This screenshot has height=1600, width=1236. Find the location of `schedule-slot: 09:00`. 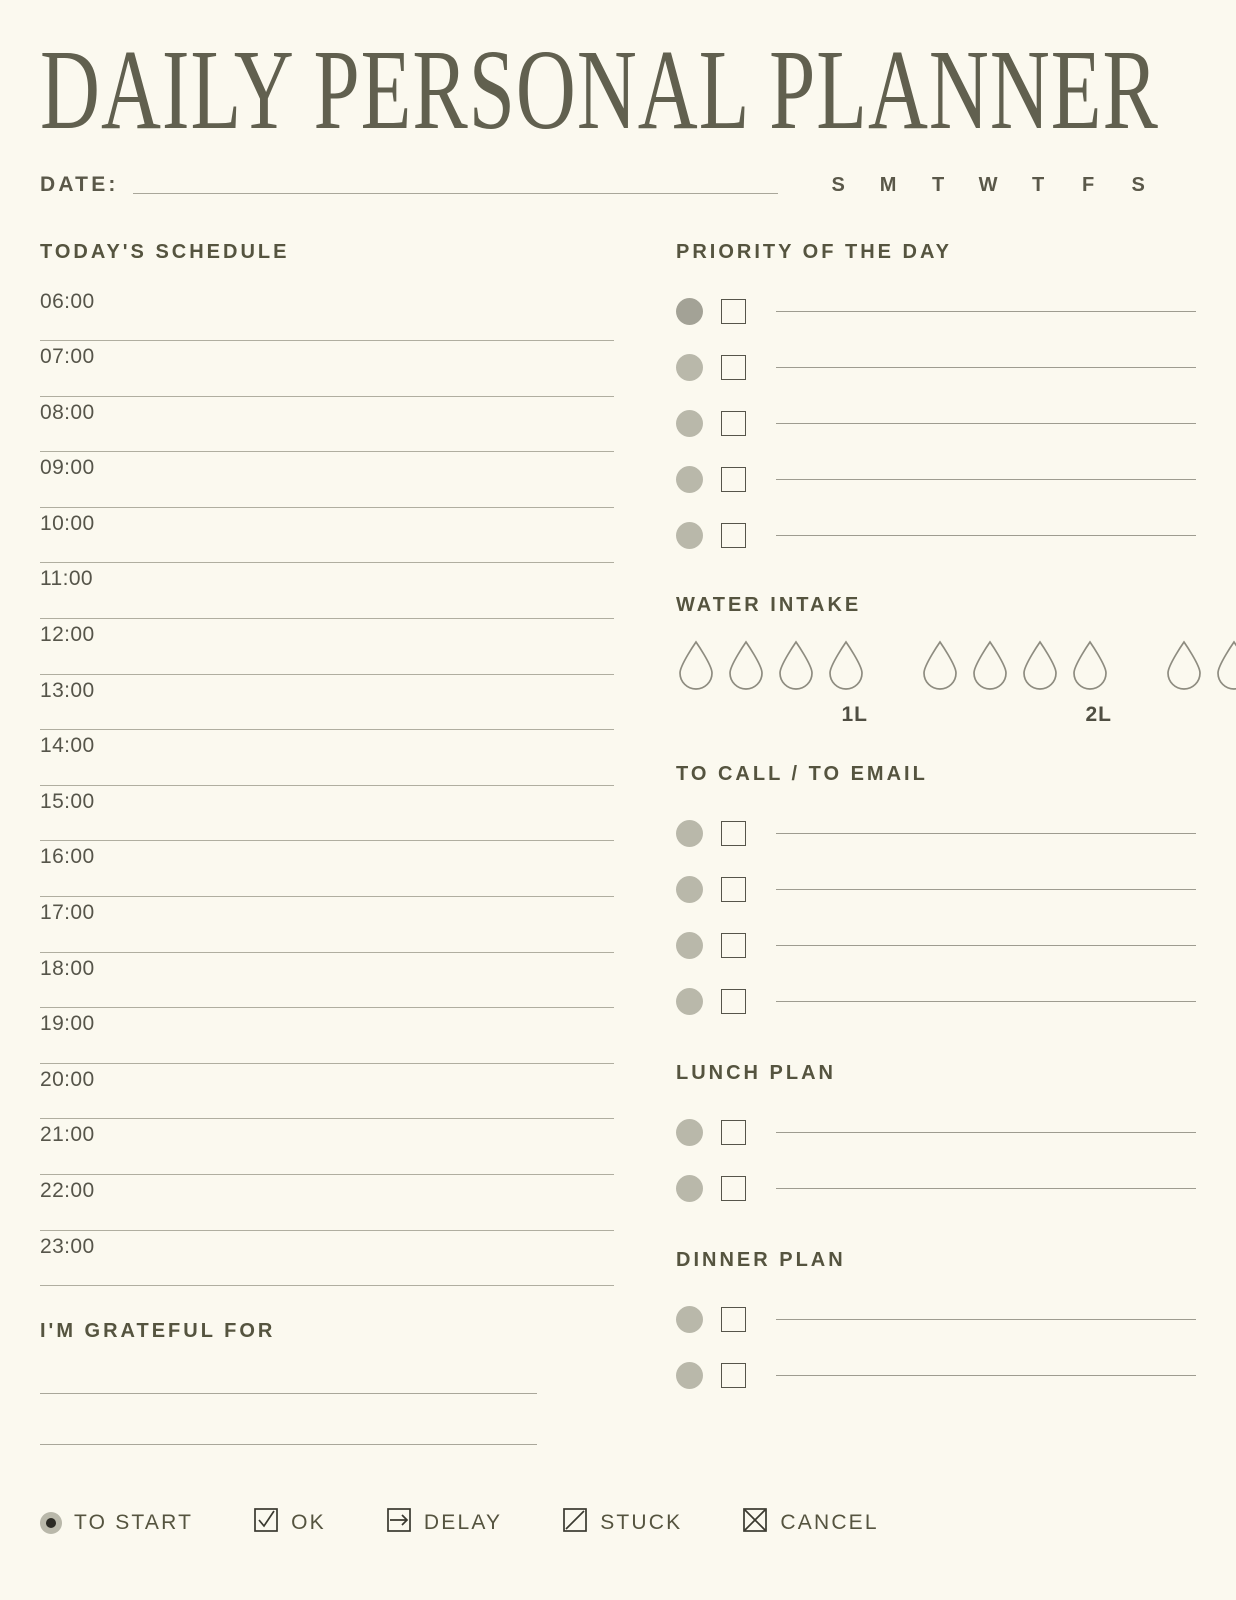

schedule-slot: 09:00 is located at coordinates (327, 480).